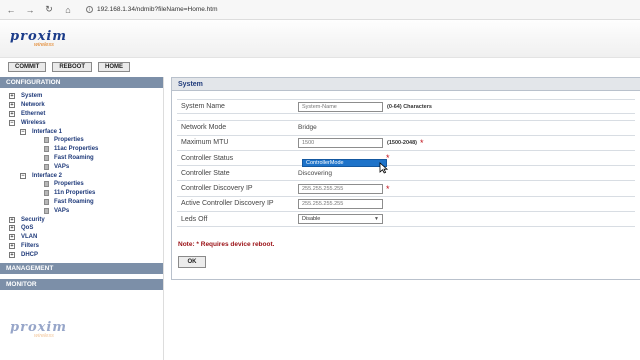 Image resolution: width=640 pixels, height=360 pixels. What do you see at coordinates (81, 96) in the screenshot?
I see `sidebar-item-system: + System` at bounding box center [81, 96].